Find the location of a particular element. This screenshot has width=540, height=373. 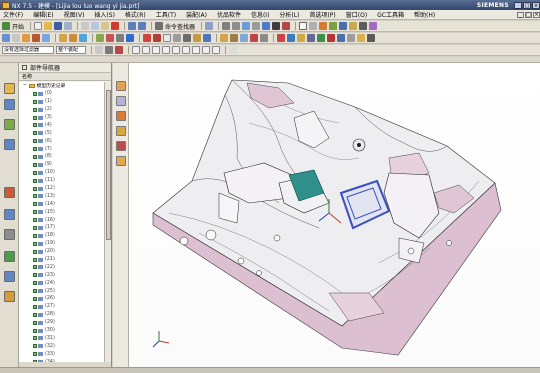

tree-feature-row: (27) is located at coordinates (61, 307).